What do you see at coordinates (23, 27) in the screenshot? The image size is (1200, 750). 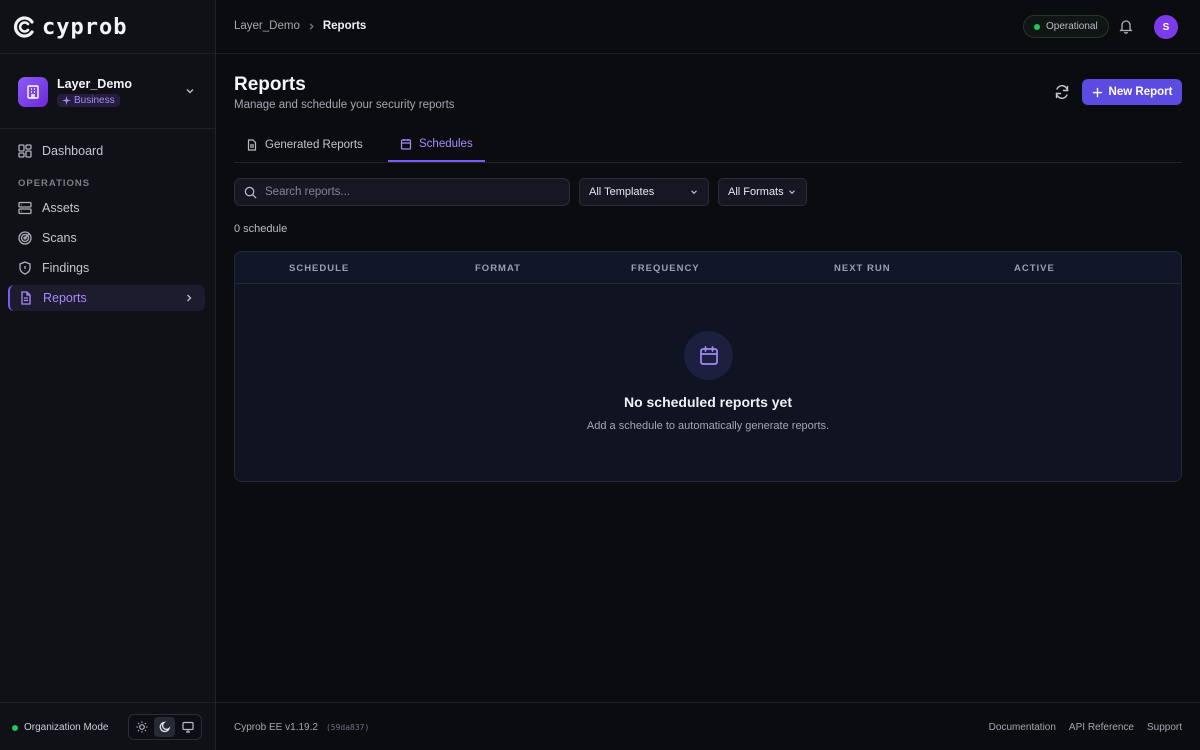 I see `logo-icon` at bounding box center [23, 27].